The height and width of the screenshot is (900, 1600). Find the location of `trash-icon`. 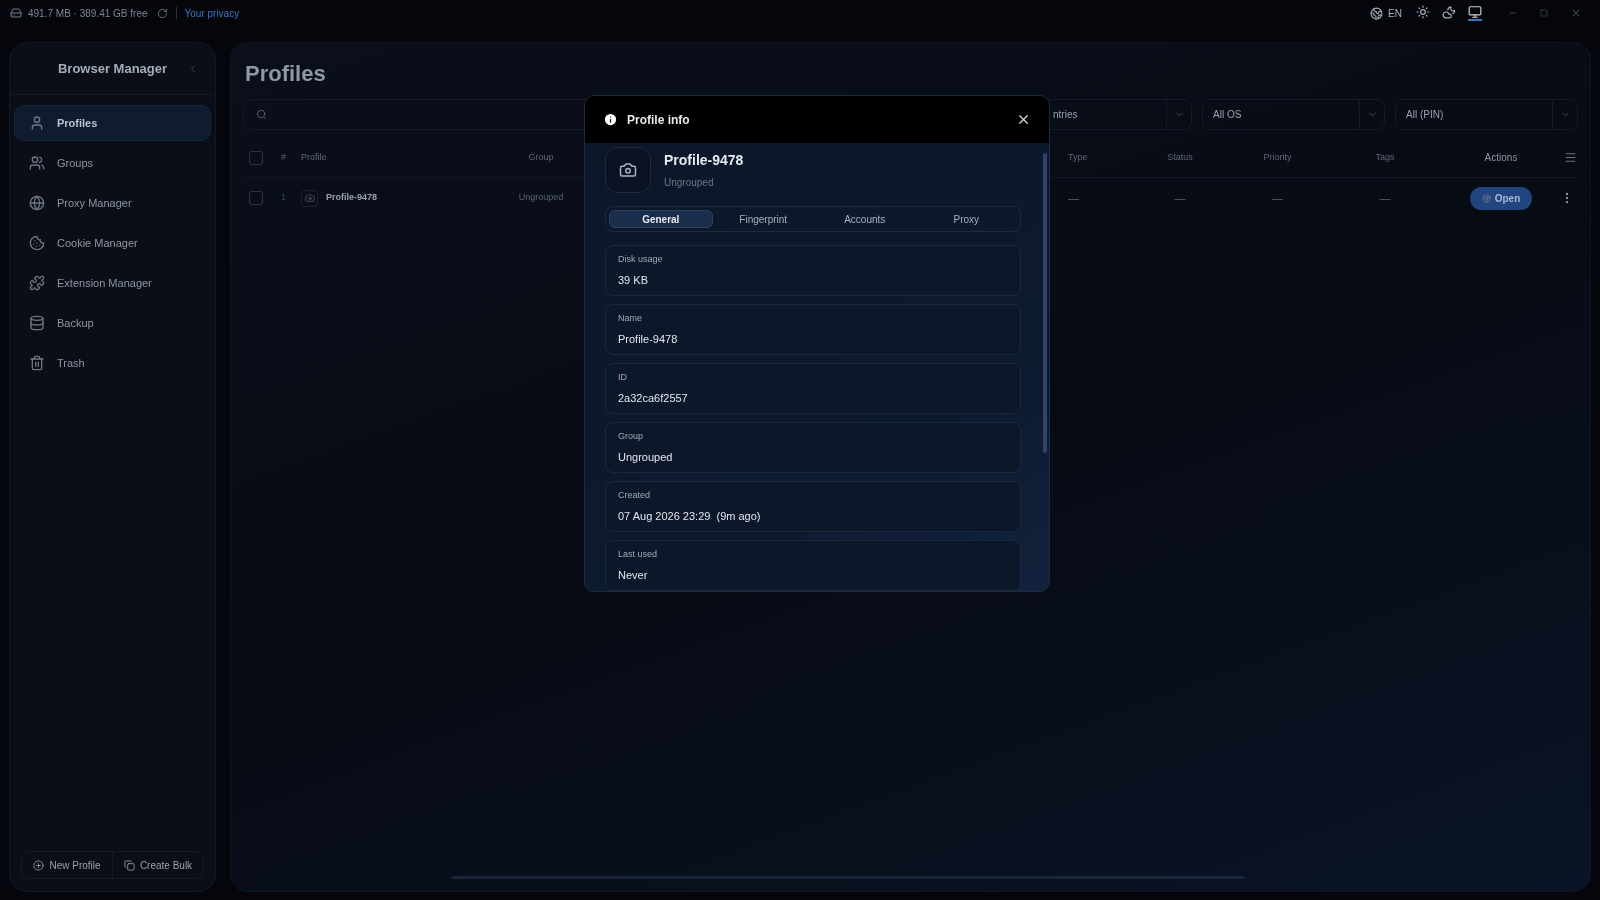

trash-icon is located at coordinates (37, 363).